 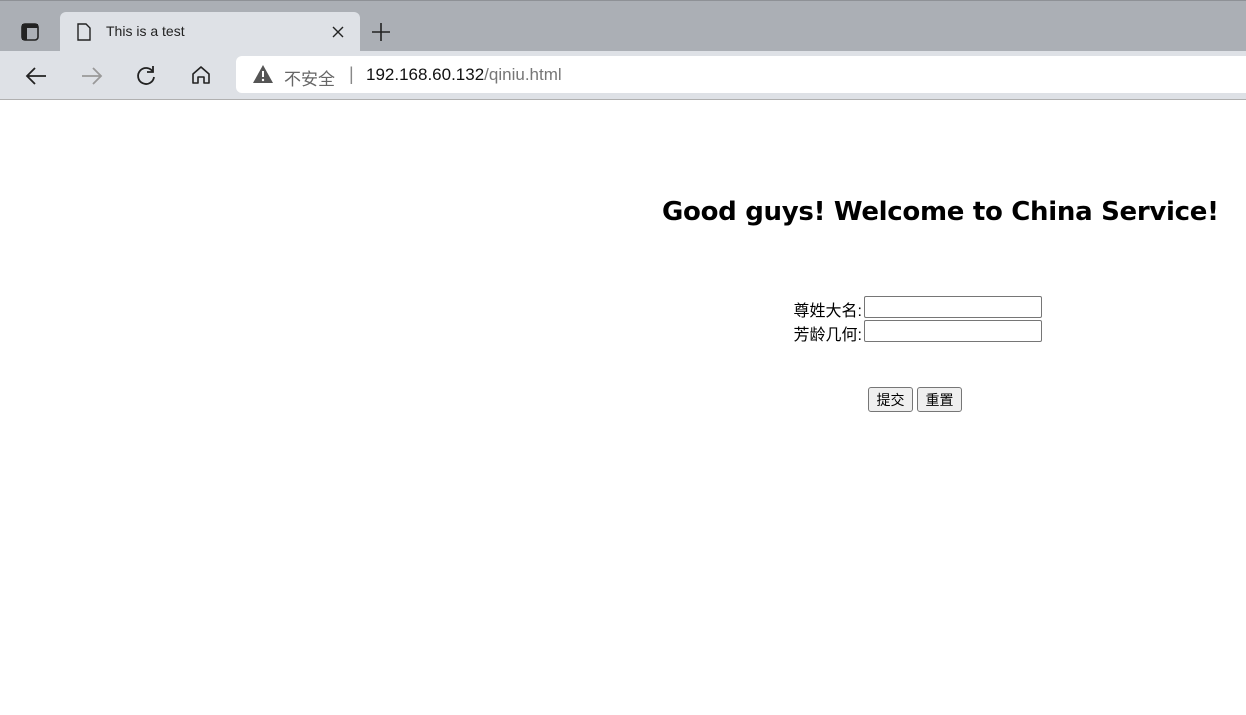 I want to click on tab-actions-icon, so click(x=30, y=32).